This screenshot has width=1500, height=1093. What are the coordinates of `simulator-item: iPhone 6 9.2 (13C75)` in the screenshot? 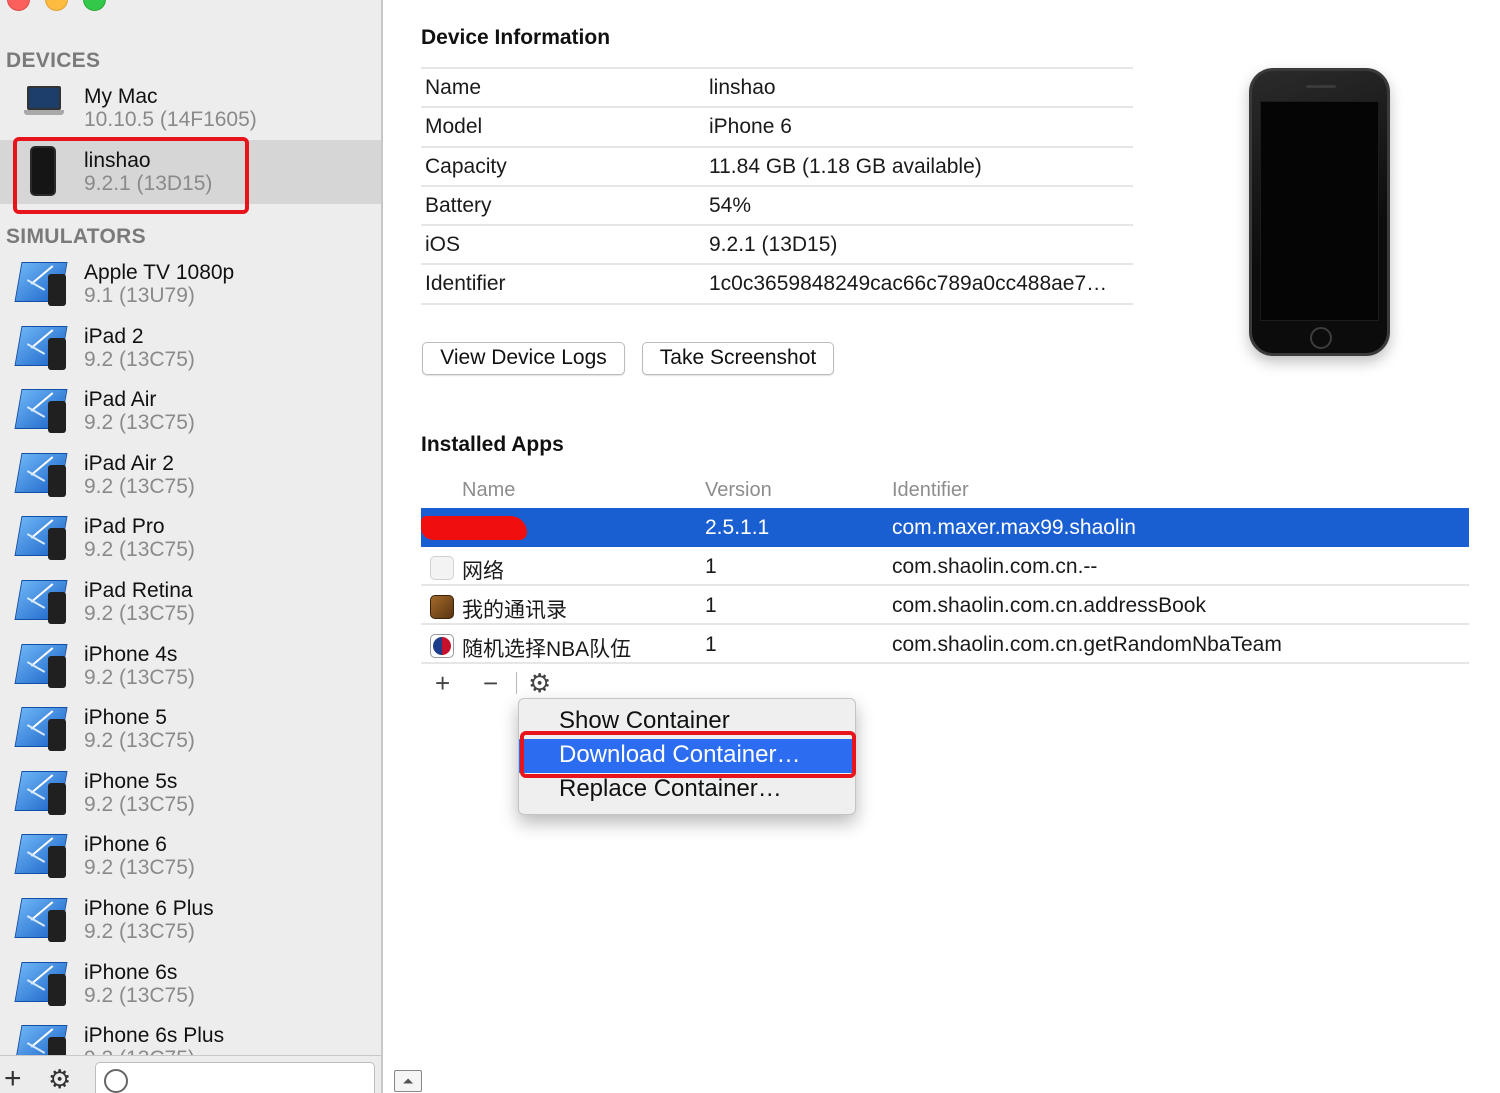 It's located at (190, 856).